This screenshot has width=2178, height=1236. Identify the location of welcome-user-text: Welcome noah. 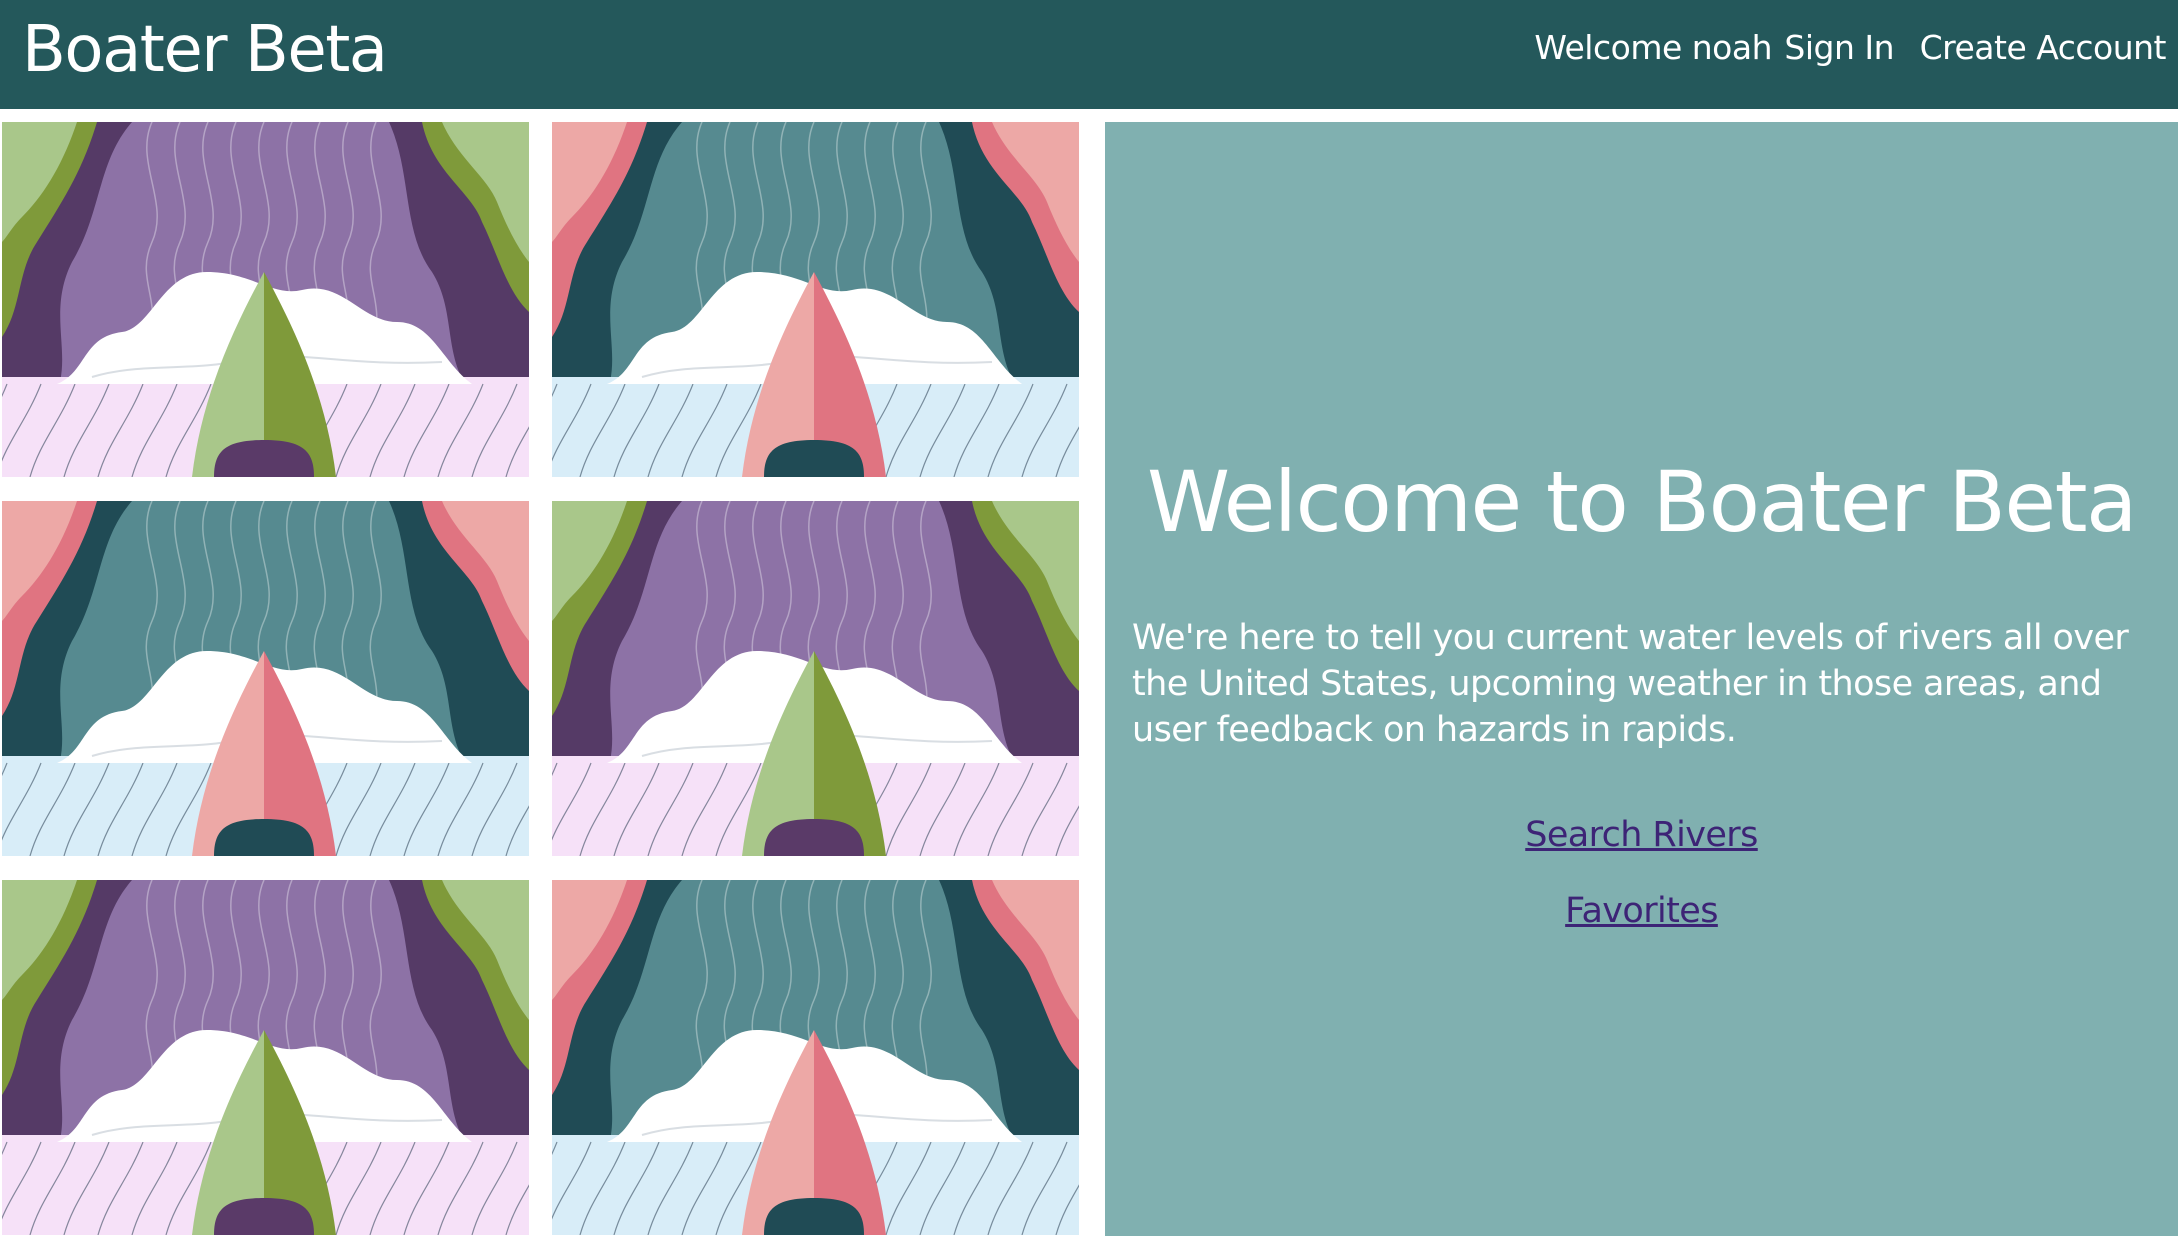
(1653, 47).